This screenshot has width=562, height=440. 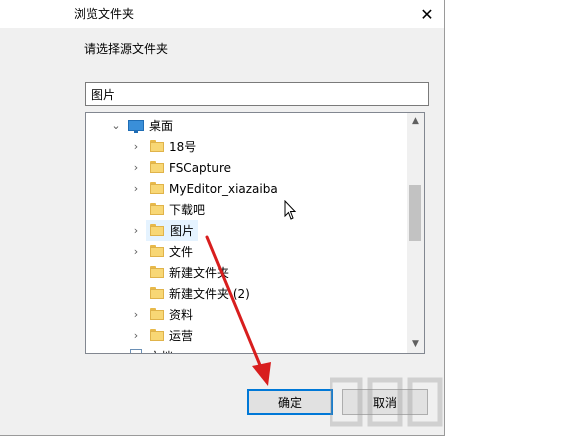 I want to click on tree-item-label: 资料, so click(x=181, y=315).